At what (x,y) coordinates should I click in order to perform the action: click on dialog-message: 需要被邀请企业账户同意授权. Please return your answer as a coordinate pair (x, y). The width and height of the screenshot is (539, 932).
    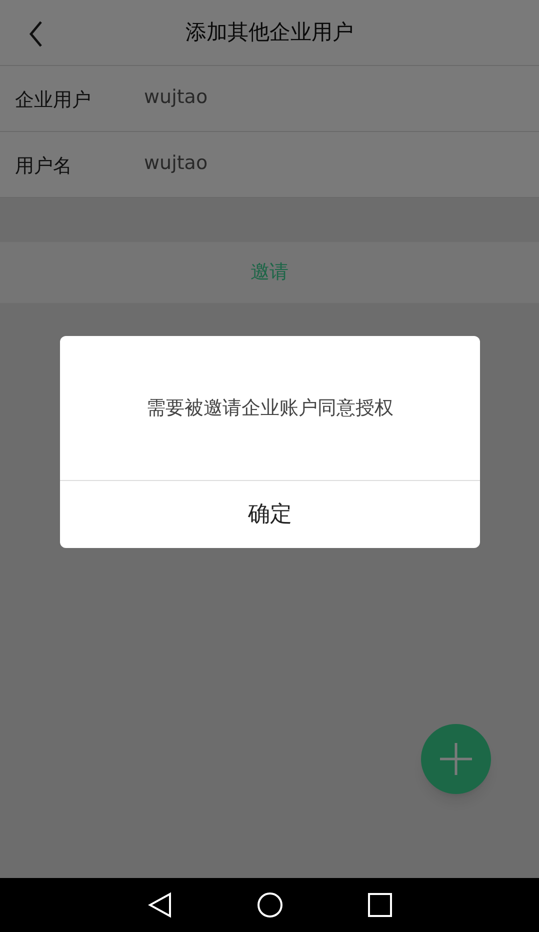
    Looking at the image, I should click on (270, 408).